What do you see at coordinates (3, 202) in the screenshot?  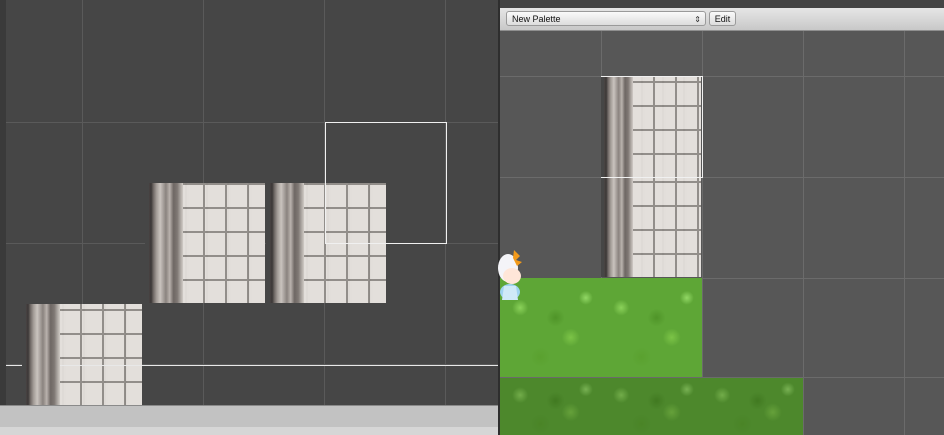 I see `scene-left-edge` at bounding box center [3, 202].